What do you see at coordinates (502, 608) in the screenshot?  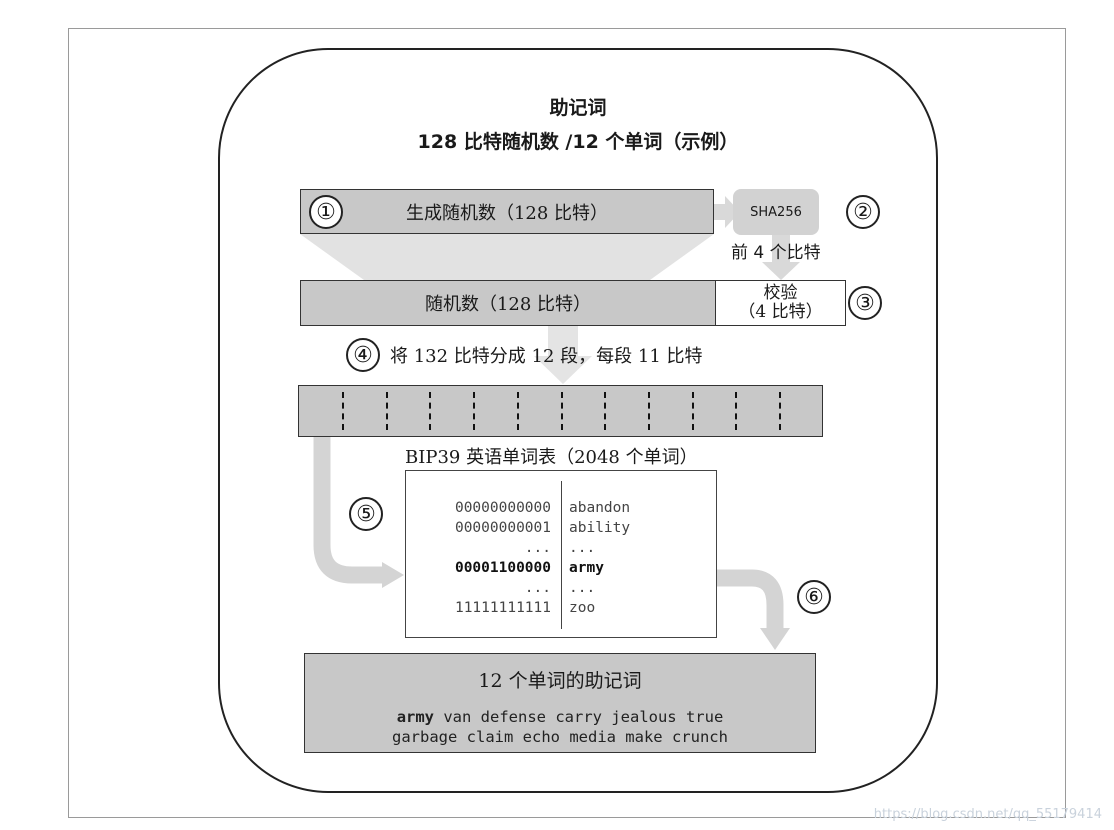 I see `wordlist-bits: 11111111111` at bounding box center [502, 608].